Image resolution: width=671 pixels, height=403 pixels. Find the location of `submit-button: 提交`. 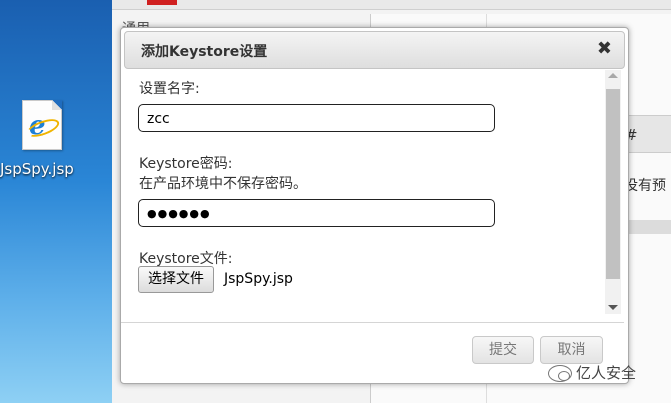

submit-button: 提交 is located at coordinates (503, 350).